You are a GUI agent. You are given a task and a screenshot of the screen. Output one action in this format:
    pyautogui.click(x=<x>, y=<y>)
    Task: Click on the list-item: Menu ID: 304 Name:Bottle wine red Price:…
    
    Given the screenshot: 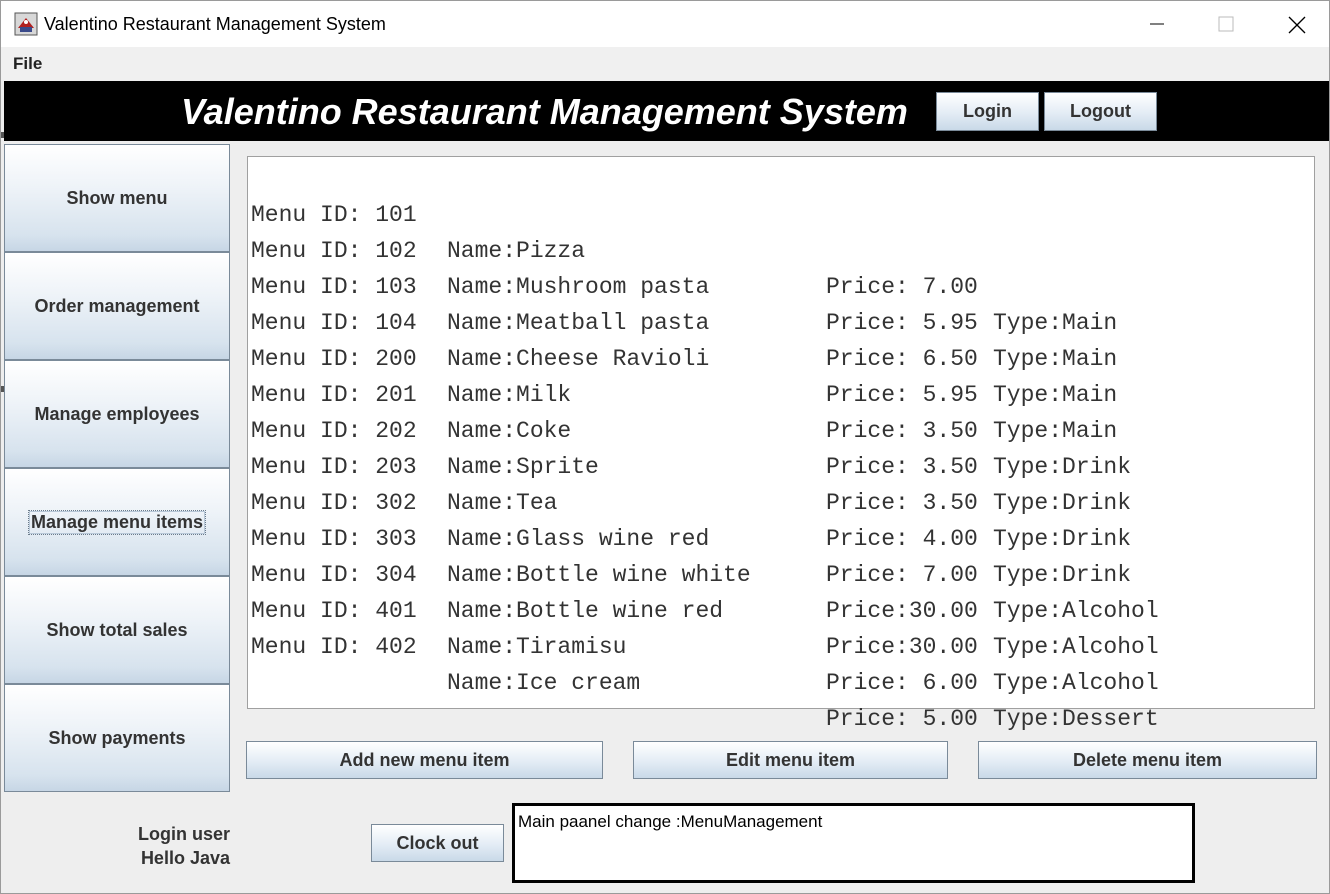 What is the action you would take?
    pyautogui.click(x=705, y=608)
    